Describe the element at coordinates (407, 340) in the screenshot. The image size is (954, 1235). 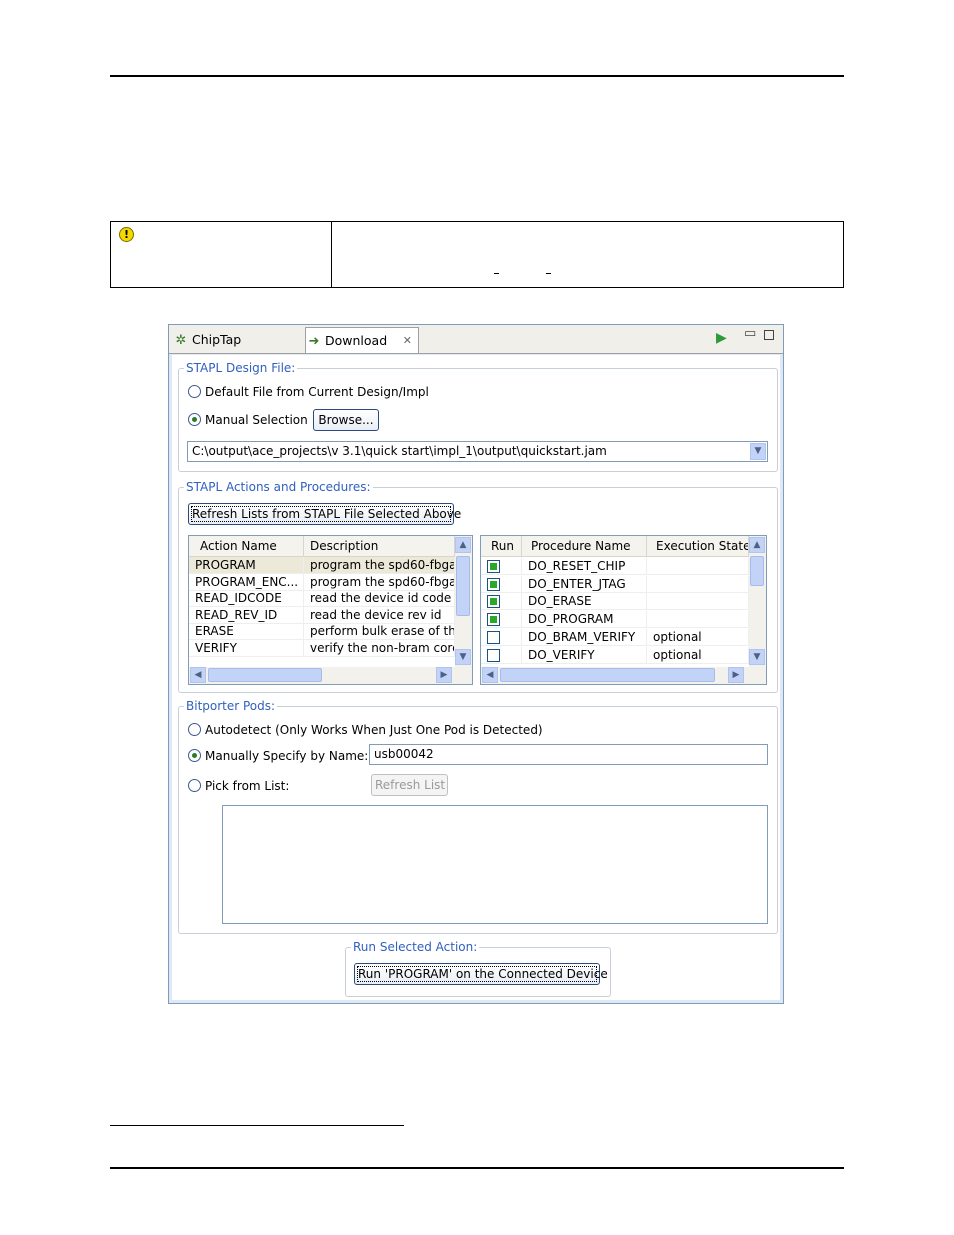
I see `close-icon: ✕` at that location.